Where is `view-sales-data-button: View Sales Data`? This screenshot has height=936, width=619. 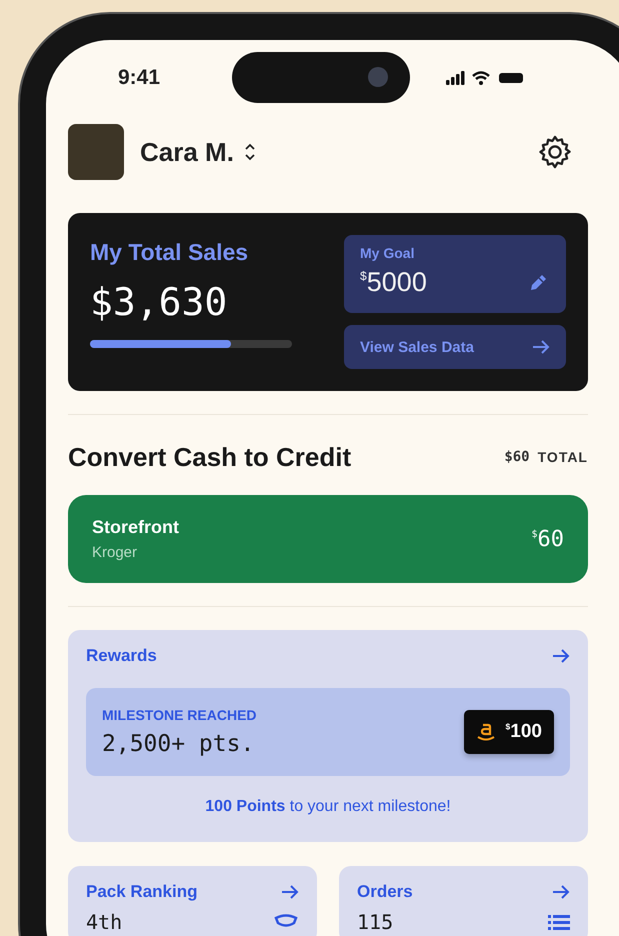 view-sales-data-button: View Sales Data is located at coordinates (455, 347).